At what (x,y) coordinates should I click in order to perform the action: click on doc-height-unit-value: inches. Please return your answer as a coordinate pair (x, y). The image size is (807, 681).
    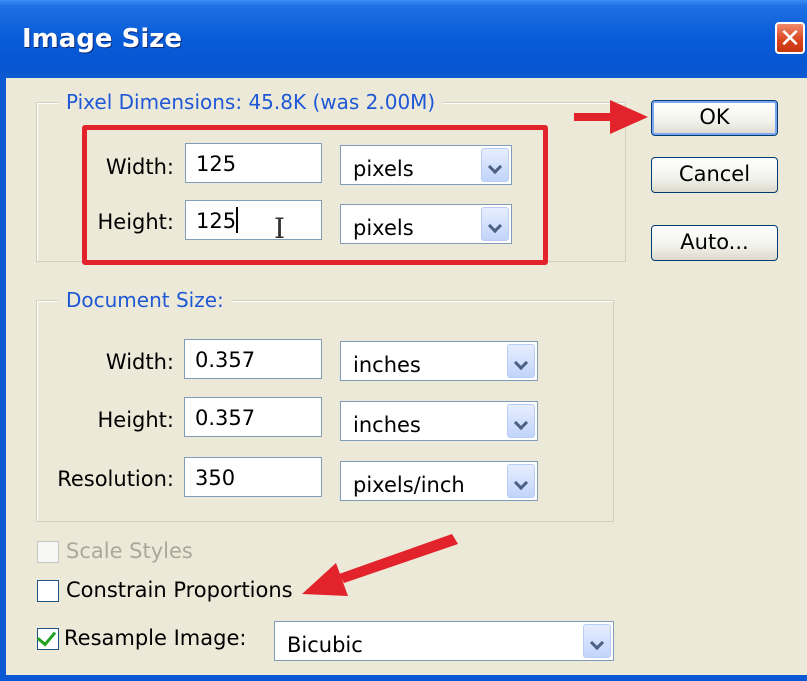
    Looking at the image, I should click on (387, 425).